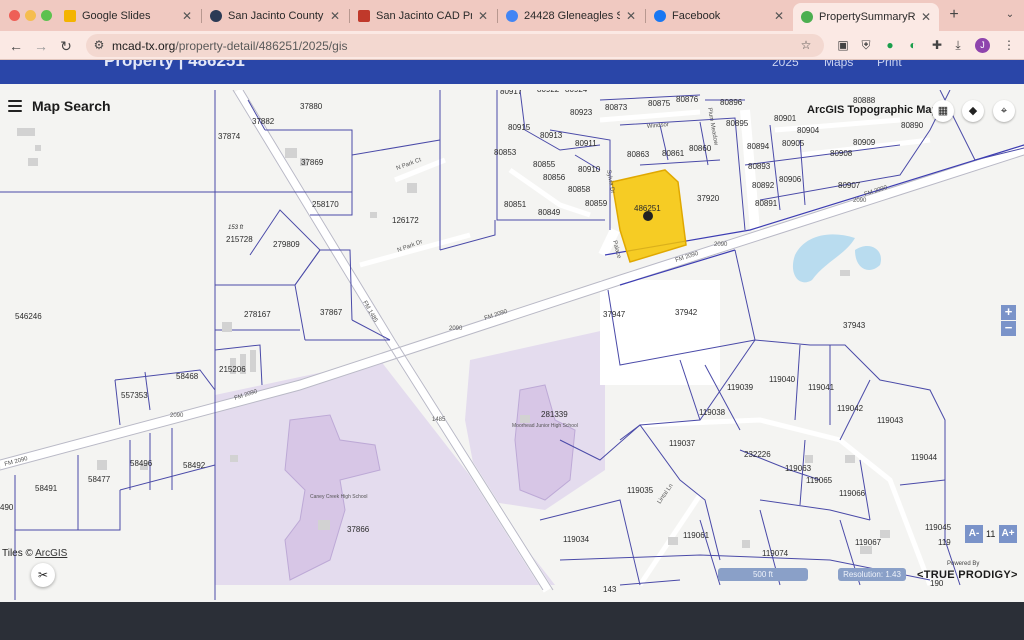 This screenshot has height=640, width=1024. What do you see at coordinates (868, 542) in the screenshot?
I see `parcel-label: 119067` at bounding box center [868, 542].